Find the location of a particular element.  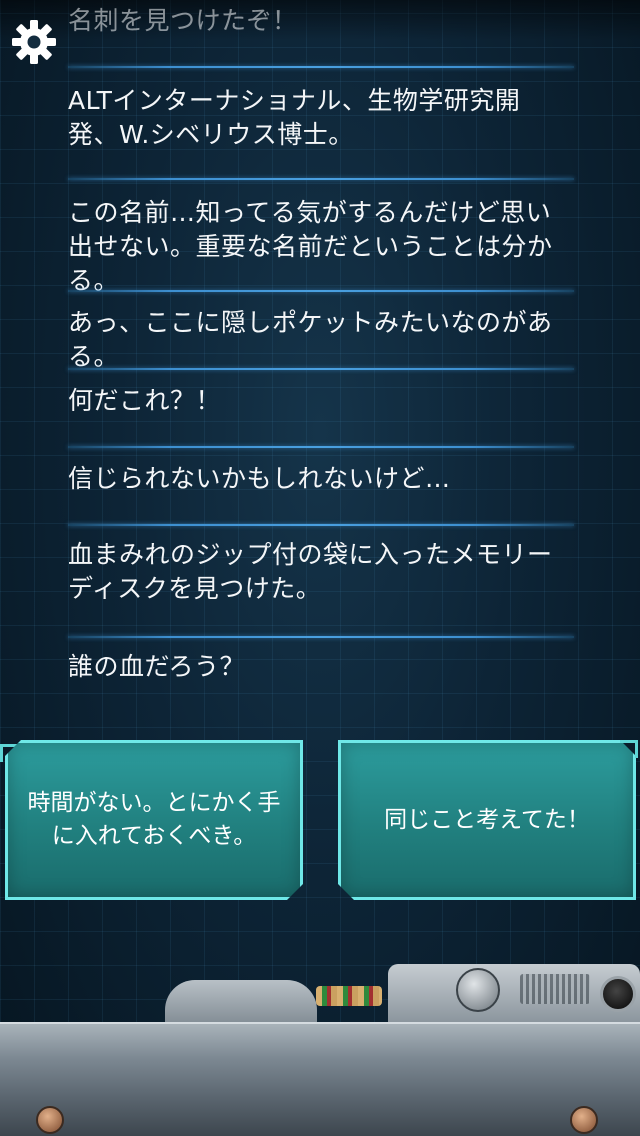

choice-left-label: 時間がない。とにかく手に入れておくべき。 is located at coordinates (154, 819).